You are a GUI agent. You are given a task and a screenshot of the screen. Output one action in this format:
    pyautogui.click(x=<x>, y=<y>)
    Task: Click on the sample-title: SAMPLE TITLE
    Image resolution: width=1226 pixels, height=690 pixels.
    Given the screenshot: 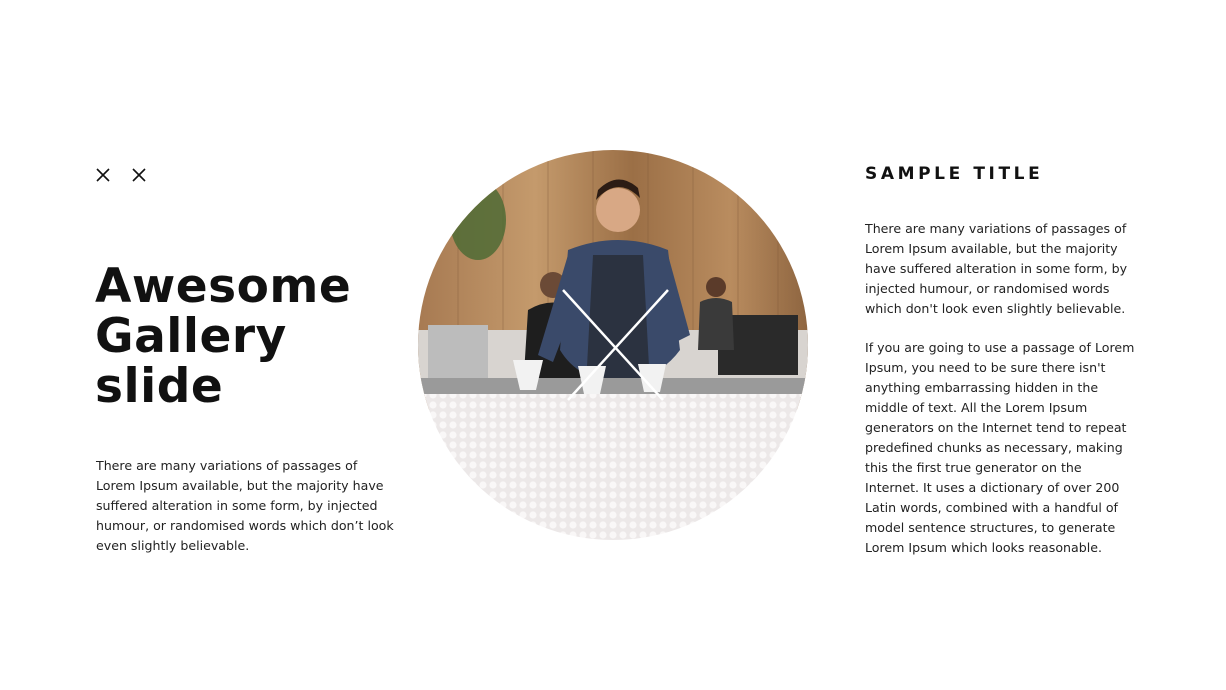 What is the action you would take?
    pyautogui.click(x=954, y=174)
    